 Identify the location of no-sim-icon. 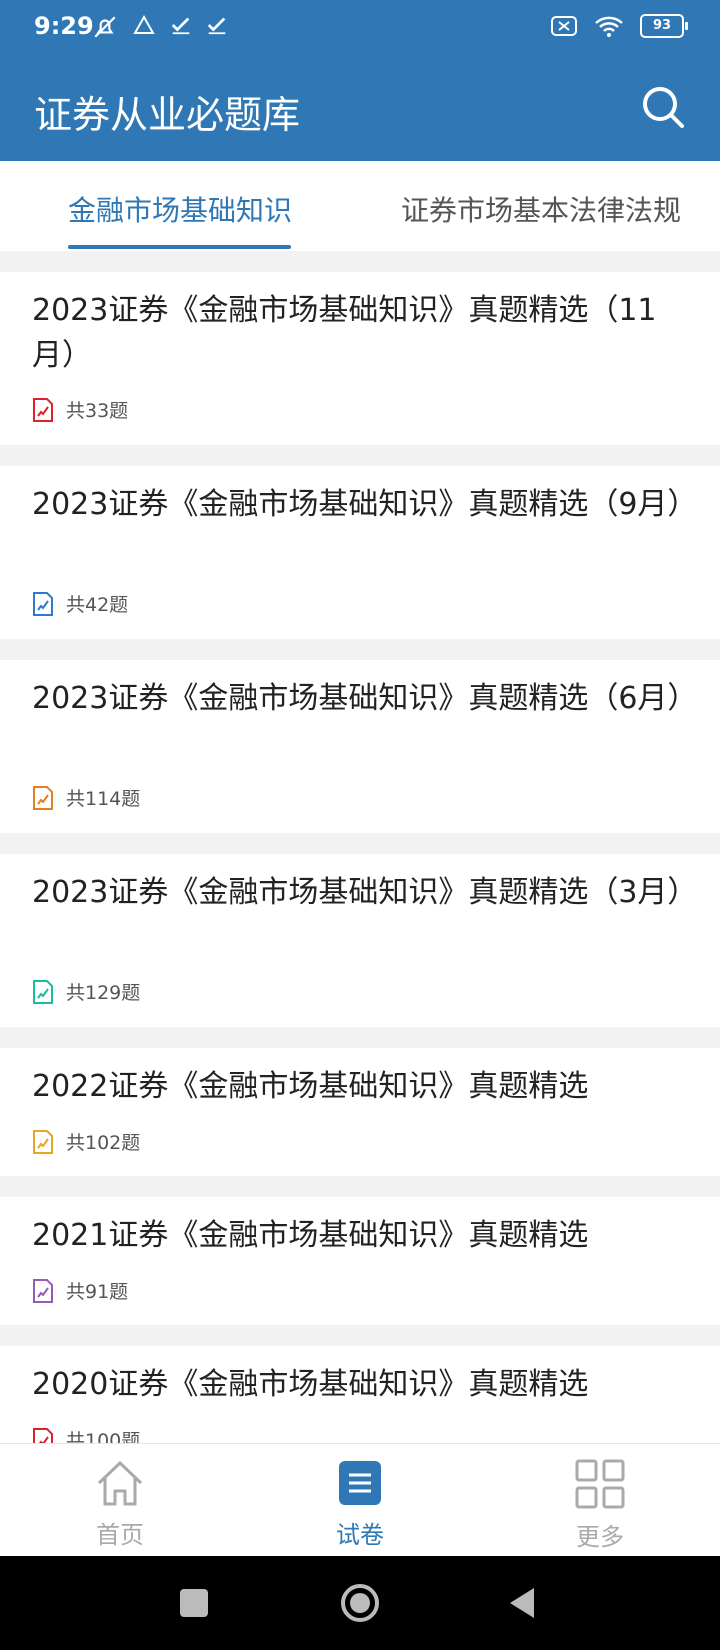
(564, 26).